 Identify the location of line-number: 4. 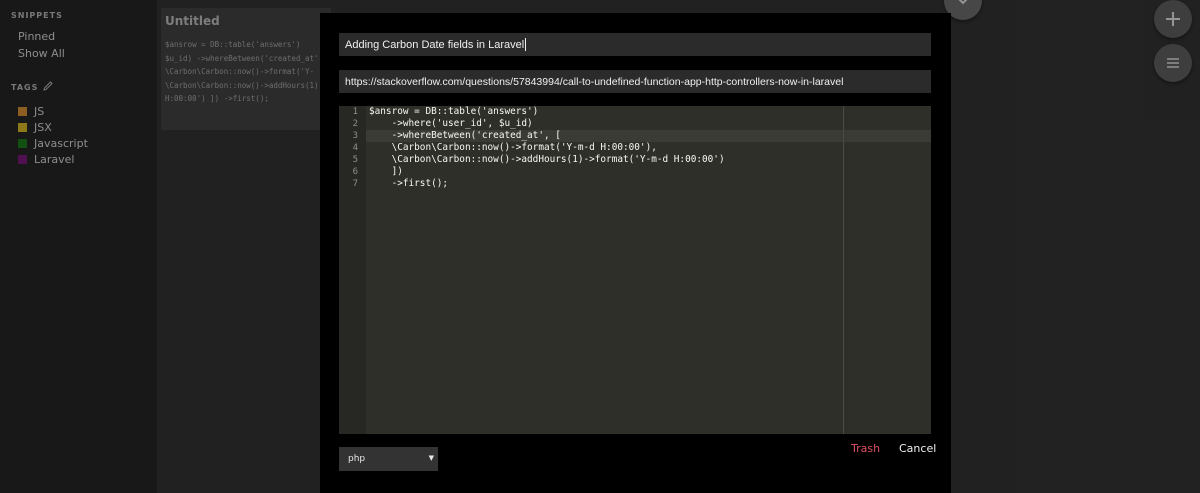
(355, 148).